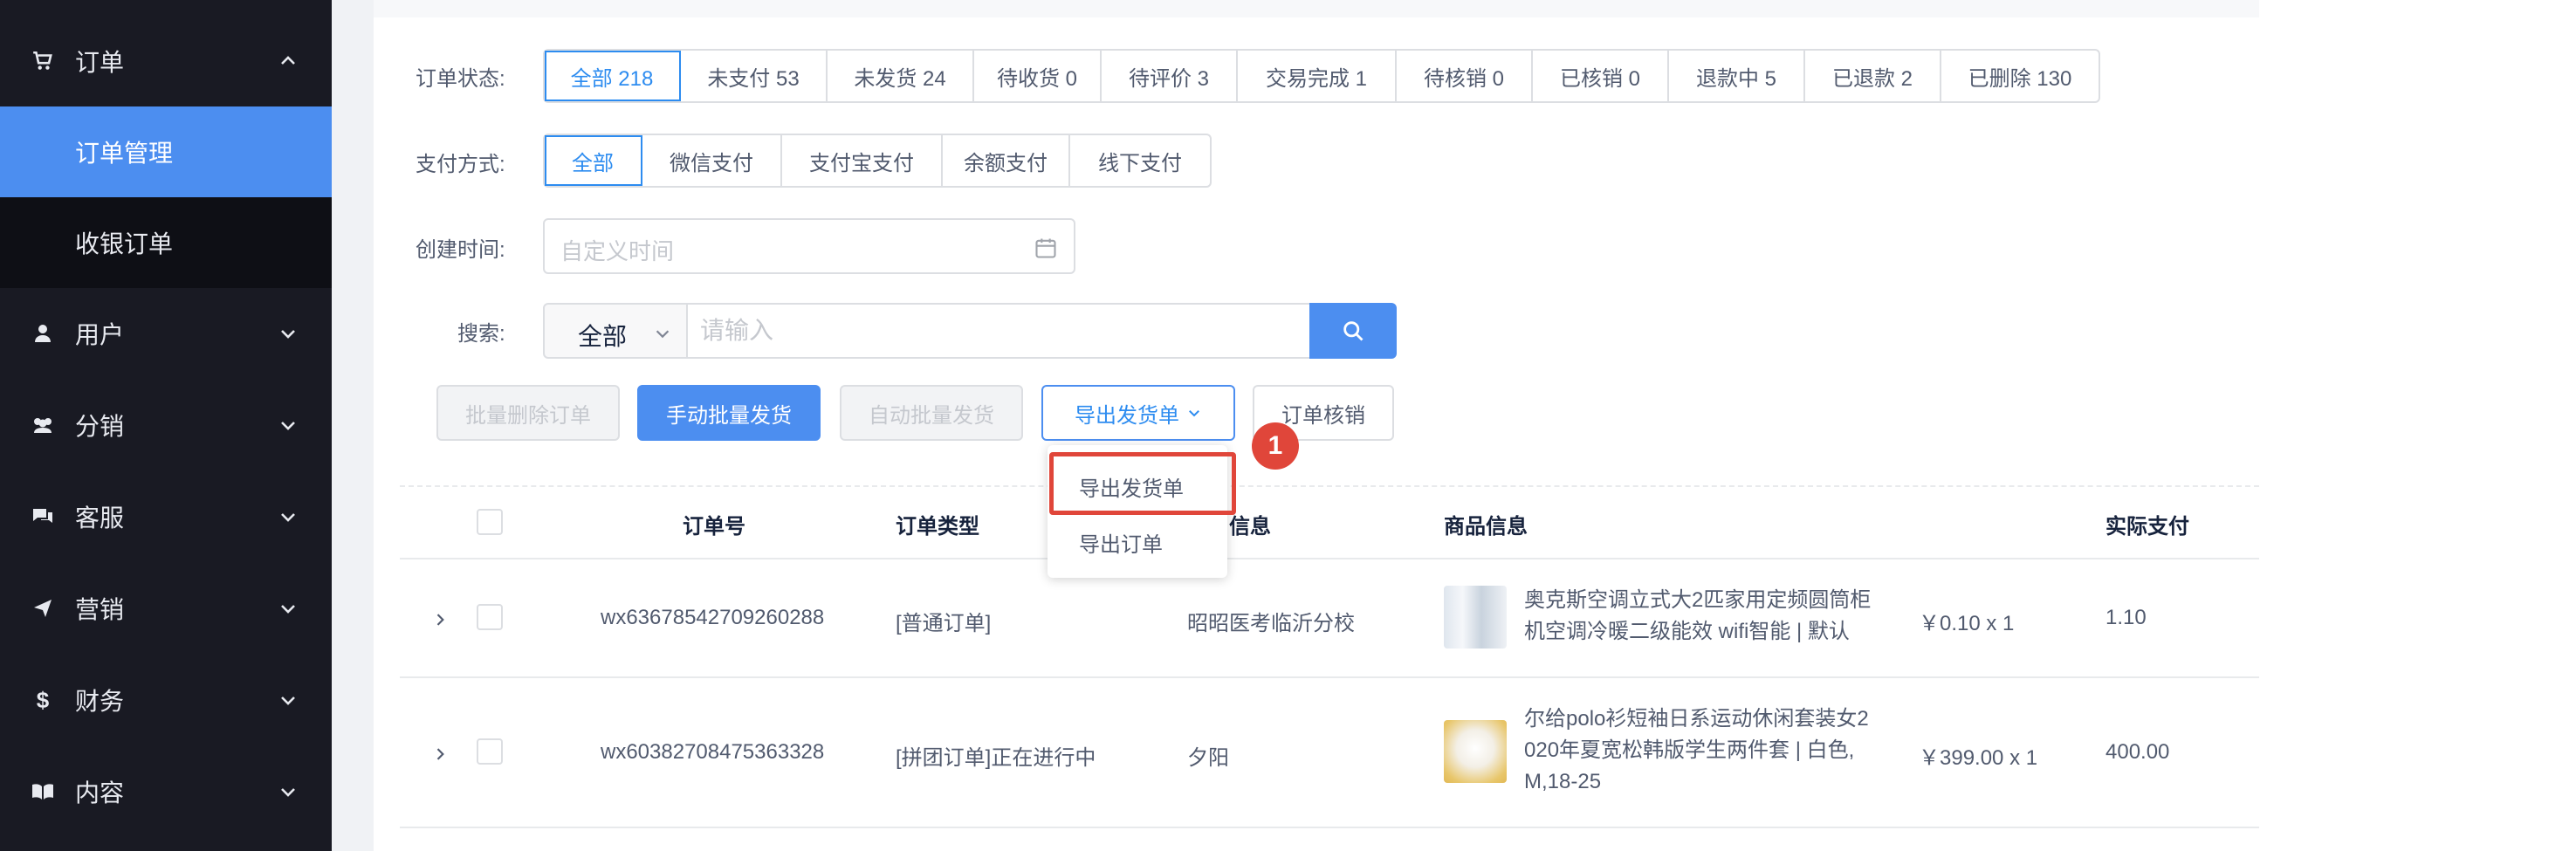 This screenshot has width=2576, height=851. Describe the element at coordinates (2020, 76) in the screenshot. I see `status-option-deleted: 已删除 130` at that location.